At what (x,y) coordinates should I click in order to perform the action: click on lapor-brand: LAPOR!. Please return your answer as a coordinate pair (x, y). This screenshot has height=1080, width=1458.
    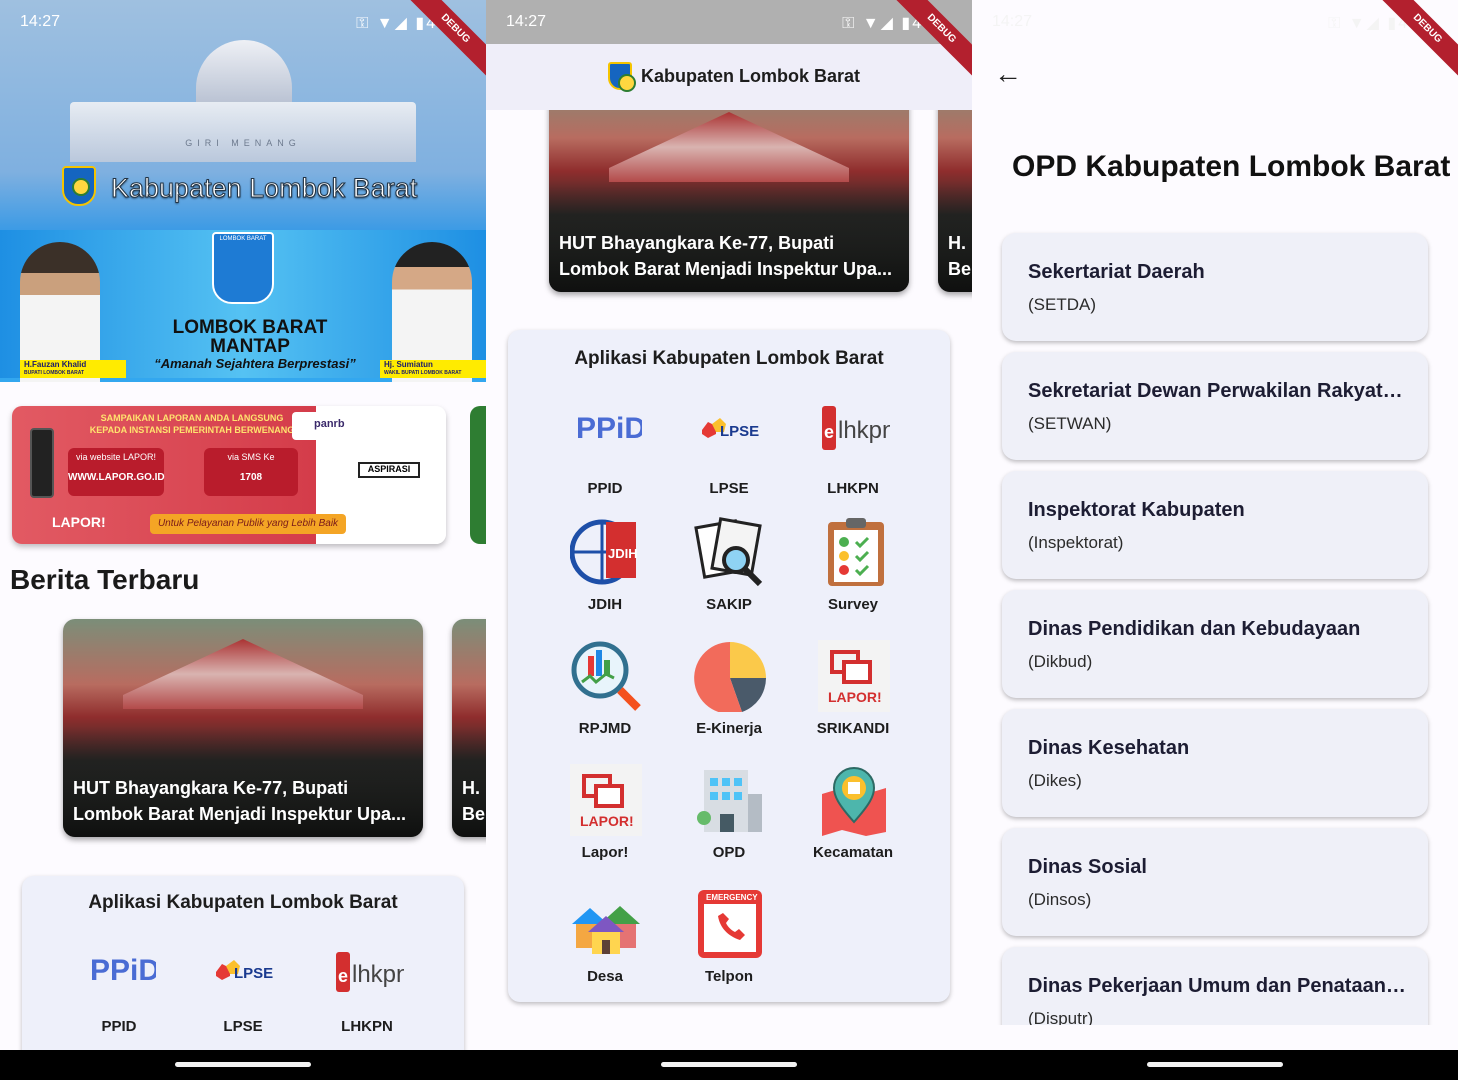
    Looking at the image, I should click on (79, 522).